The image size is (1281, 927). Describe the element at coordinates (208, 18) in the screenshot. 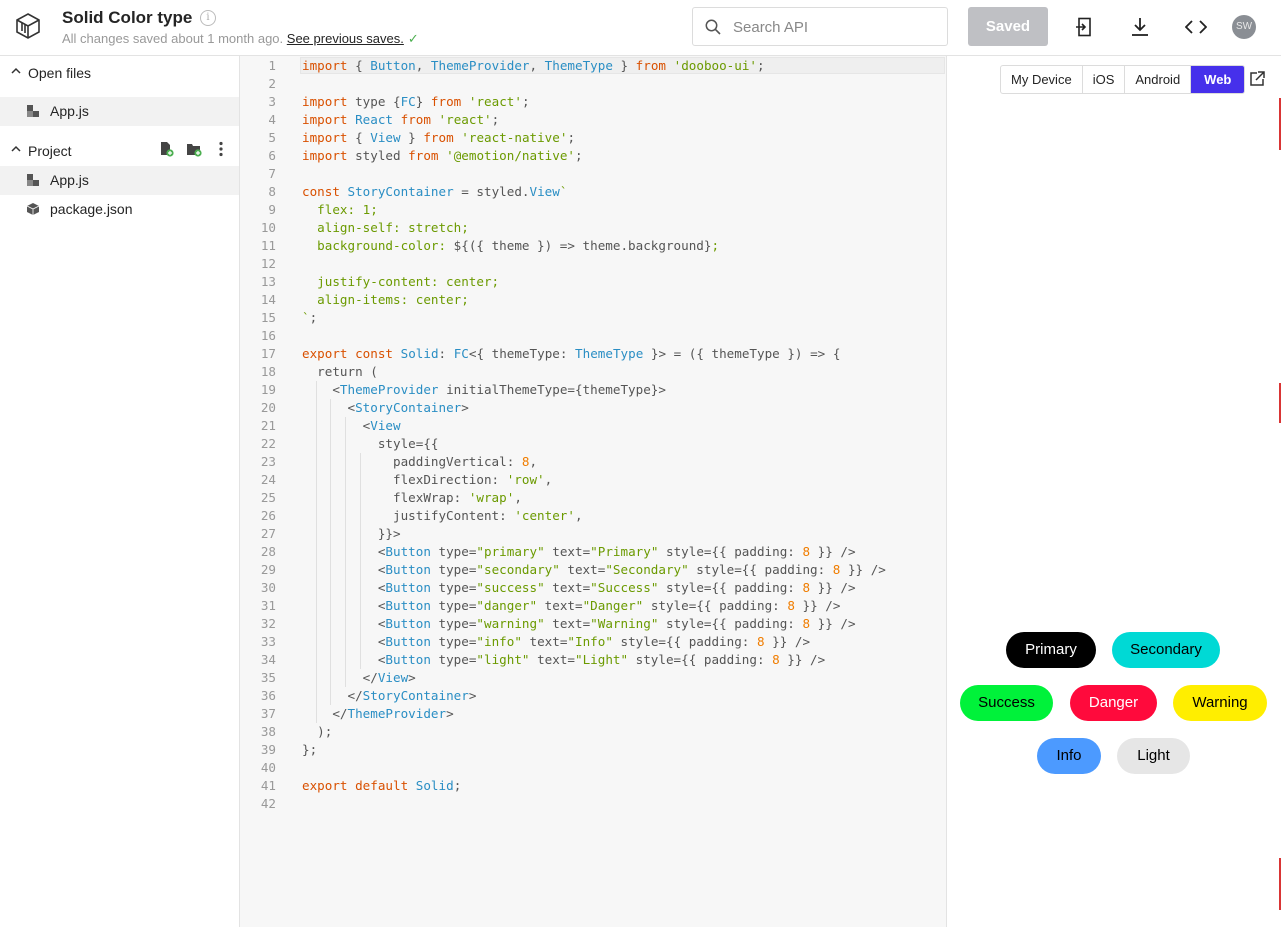

I see `info-icon: i` at that location.